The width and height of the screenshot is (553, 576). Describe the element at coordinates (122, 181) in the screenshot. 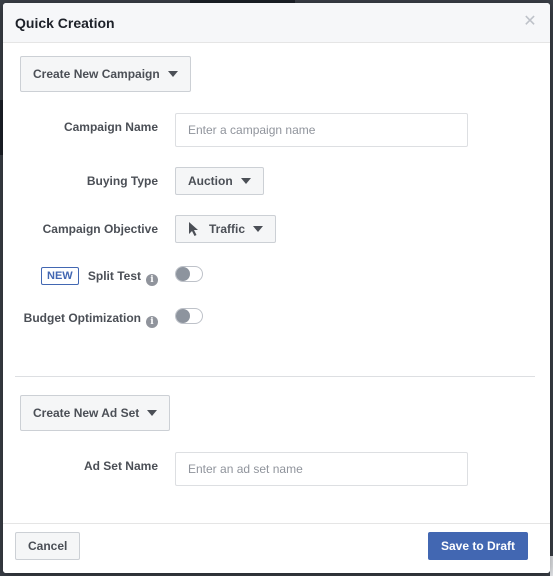

I see `buying-type-label: Buying Type` at that location.